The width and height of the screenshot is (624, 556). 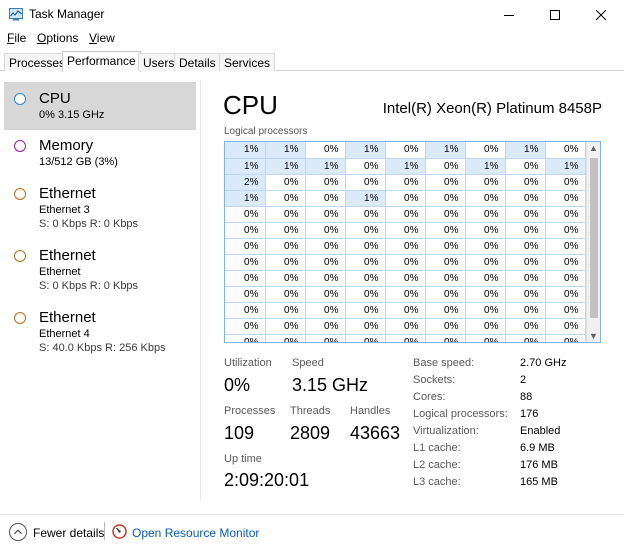 What do you see at coordinates (593, 336) in the screenshot?
I see `scroll-down-icon: ▼` at bounding box center [593, 336].